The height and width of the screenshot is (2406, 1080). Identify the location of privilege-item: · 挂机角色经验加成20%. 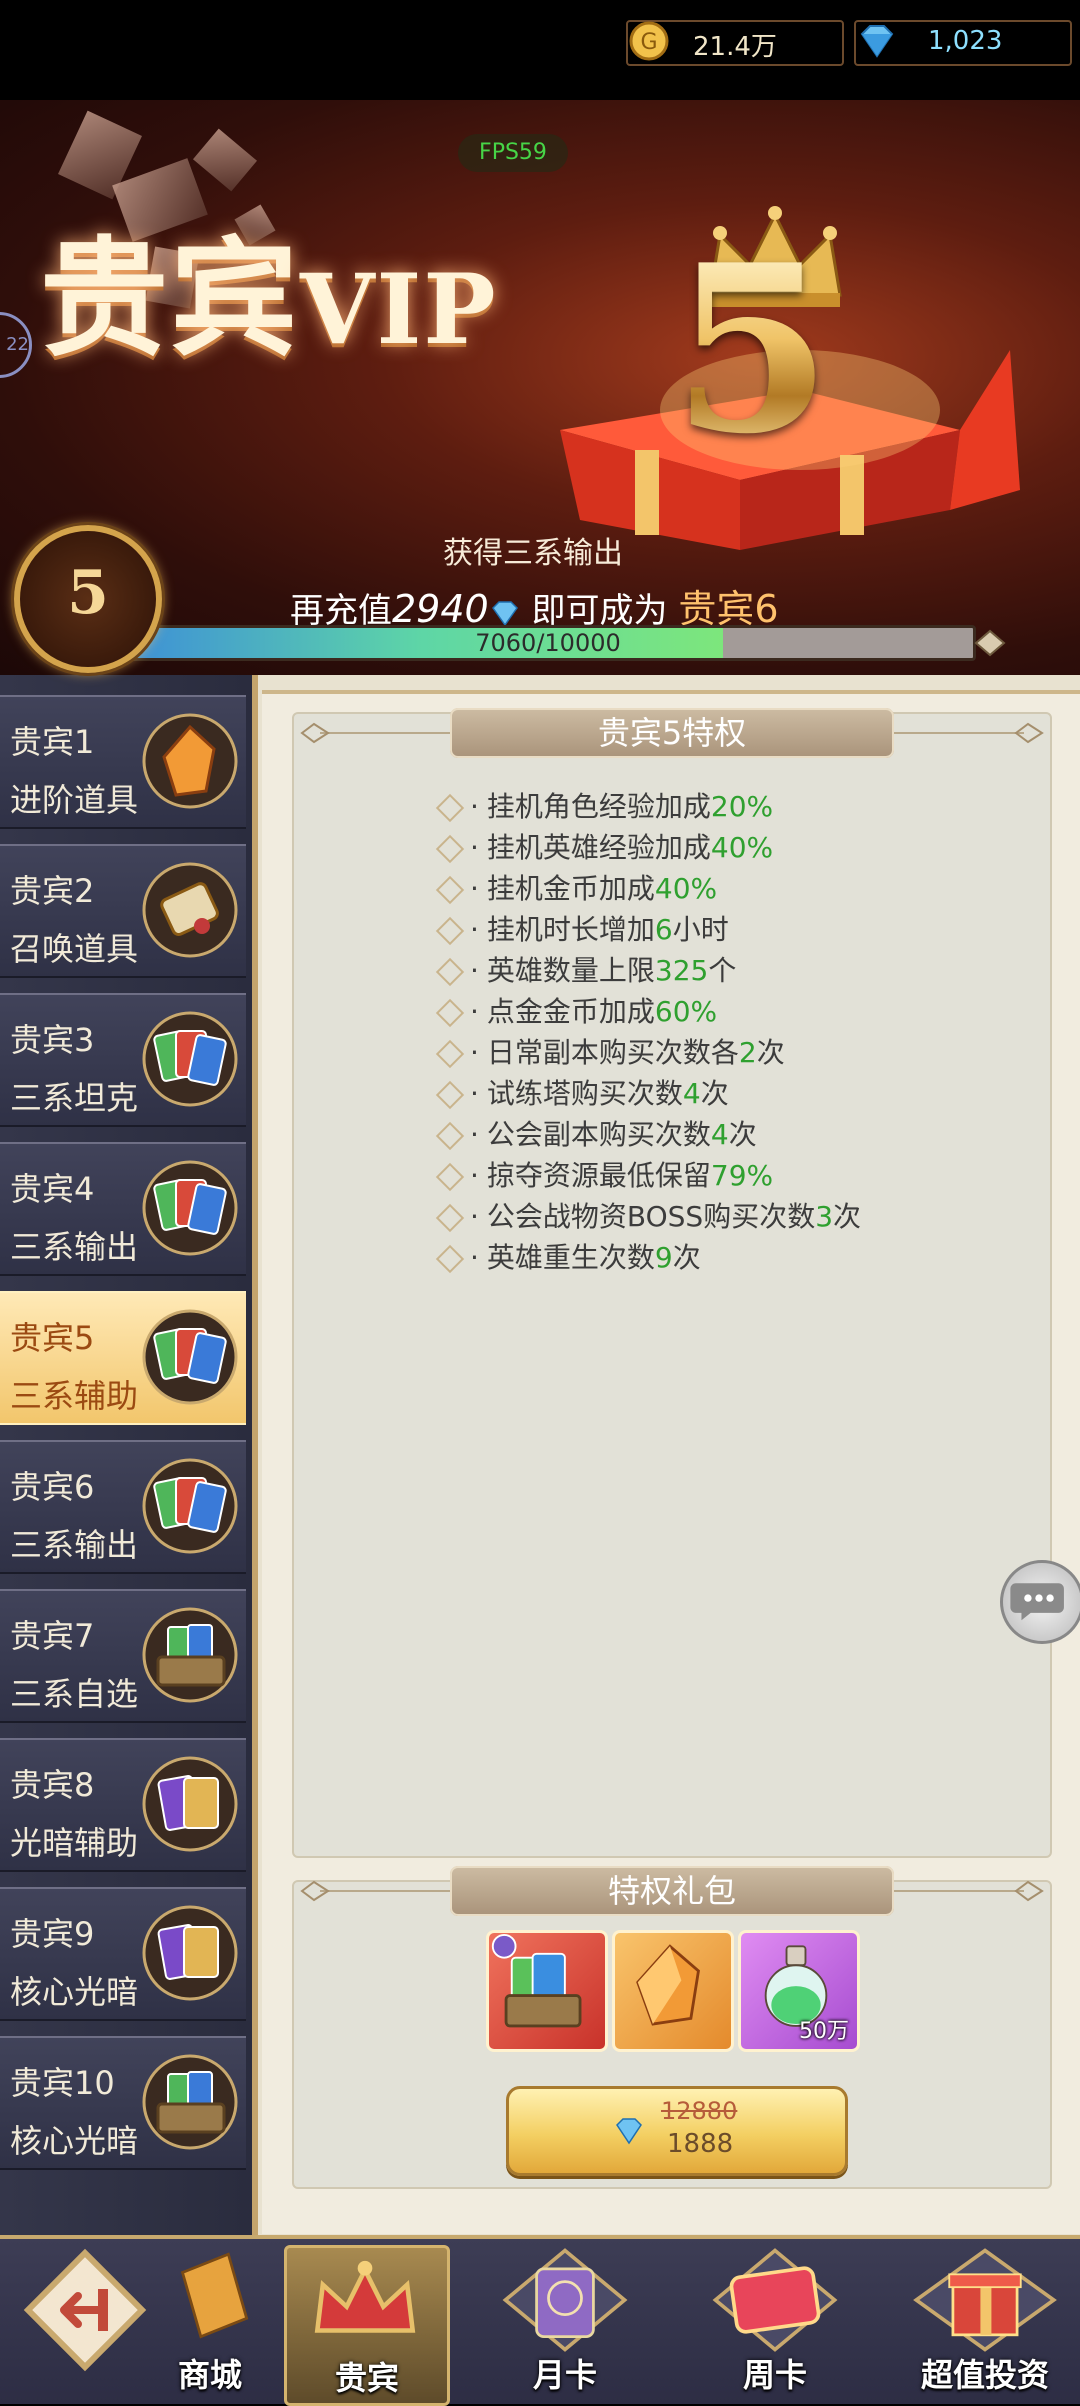
(604, 805).